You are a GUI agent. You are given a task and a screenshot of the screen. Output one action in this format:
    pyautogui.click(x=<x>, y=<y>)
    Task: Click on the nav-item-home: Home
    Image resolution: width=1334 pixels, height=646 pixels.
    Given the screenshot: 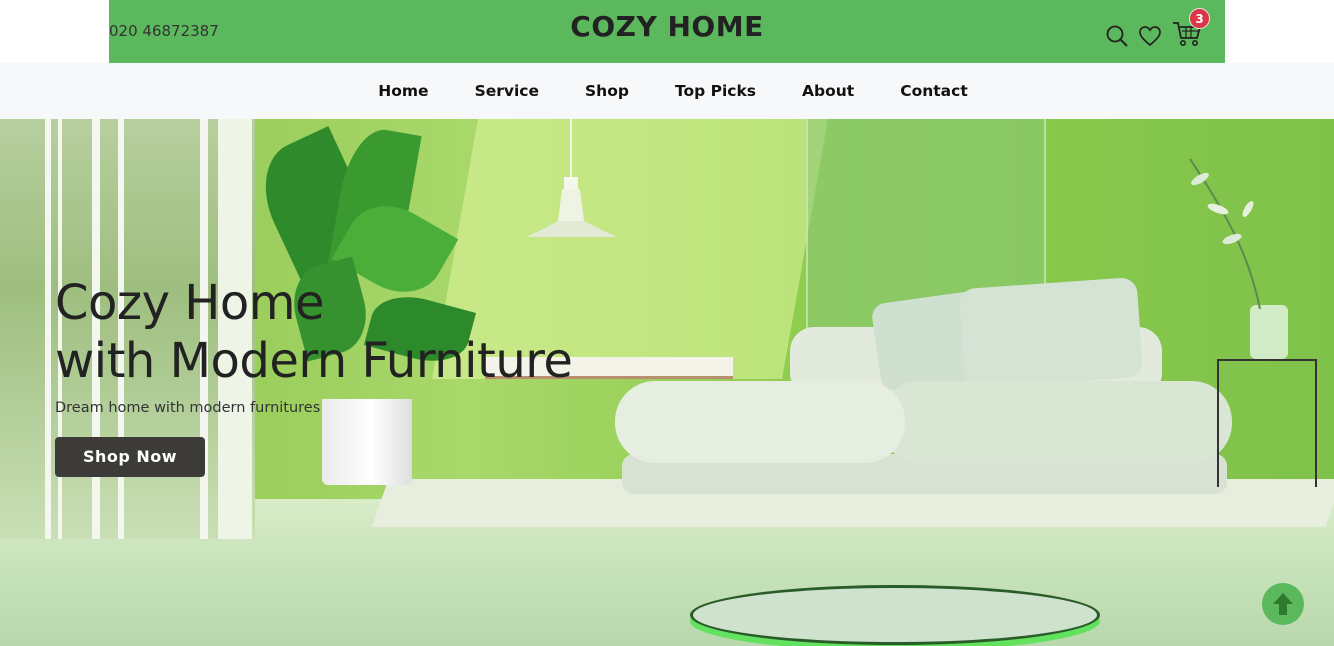 What is the action you would take?
    pyautogui.click(x=403, y=91)
    